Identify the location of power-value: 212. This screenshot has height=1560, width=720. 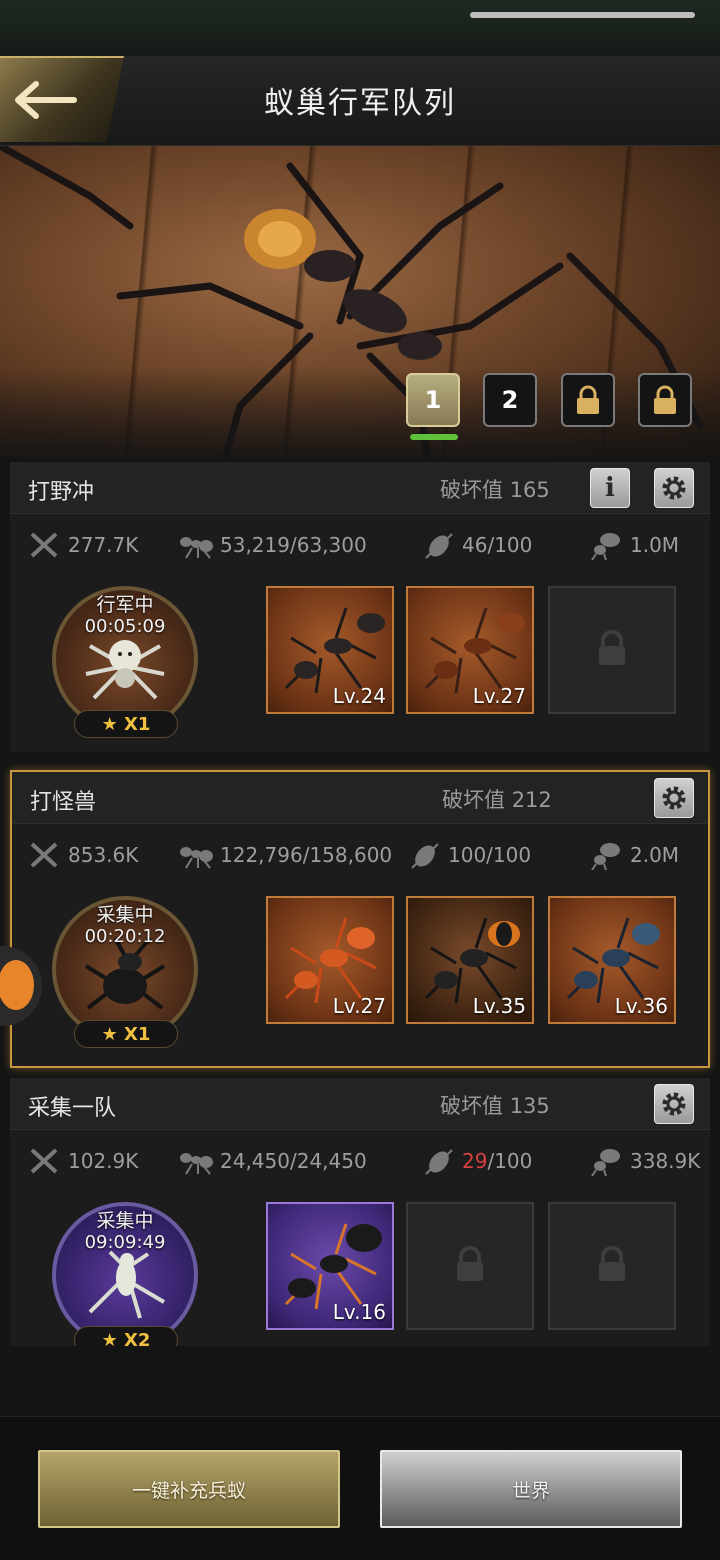
(531, 800).